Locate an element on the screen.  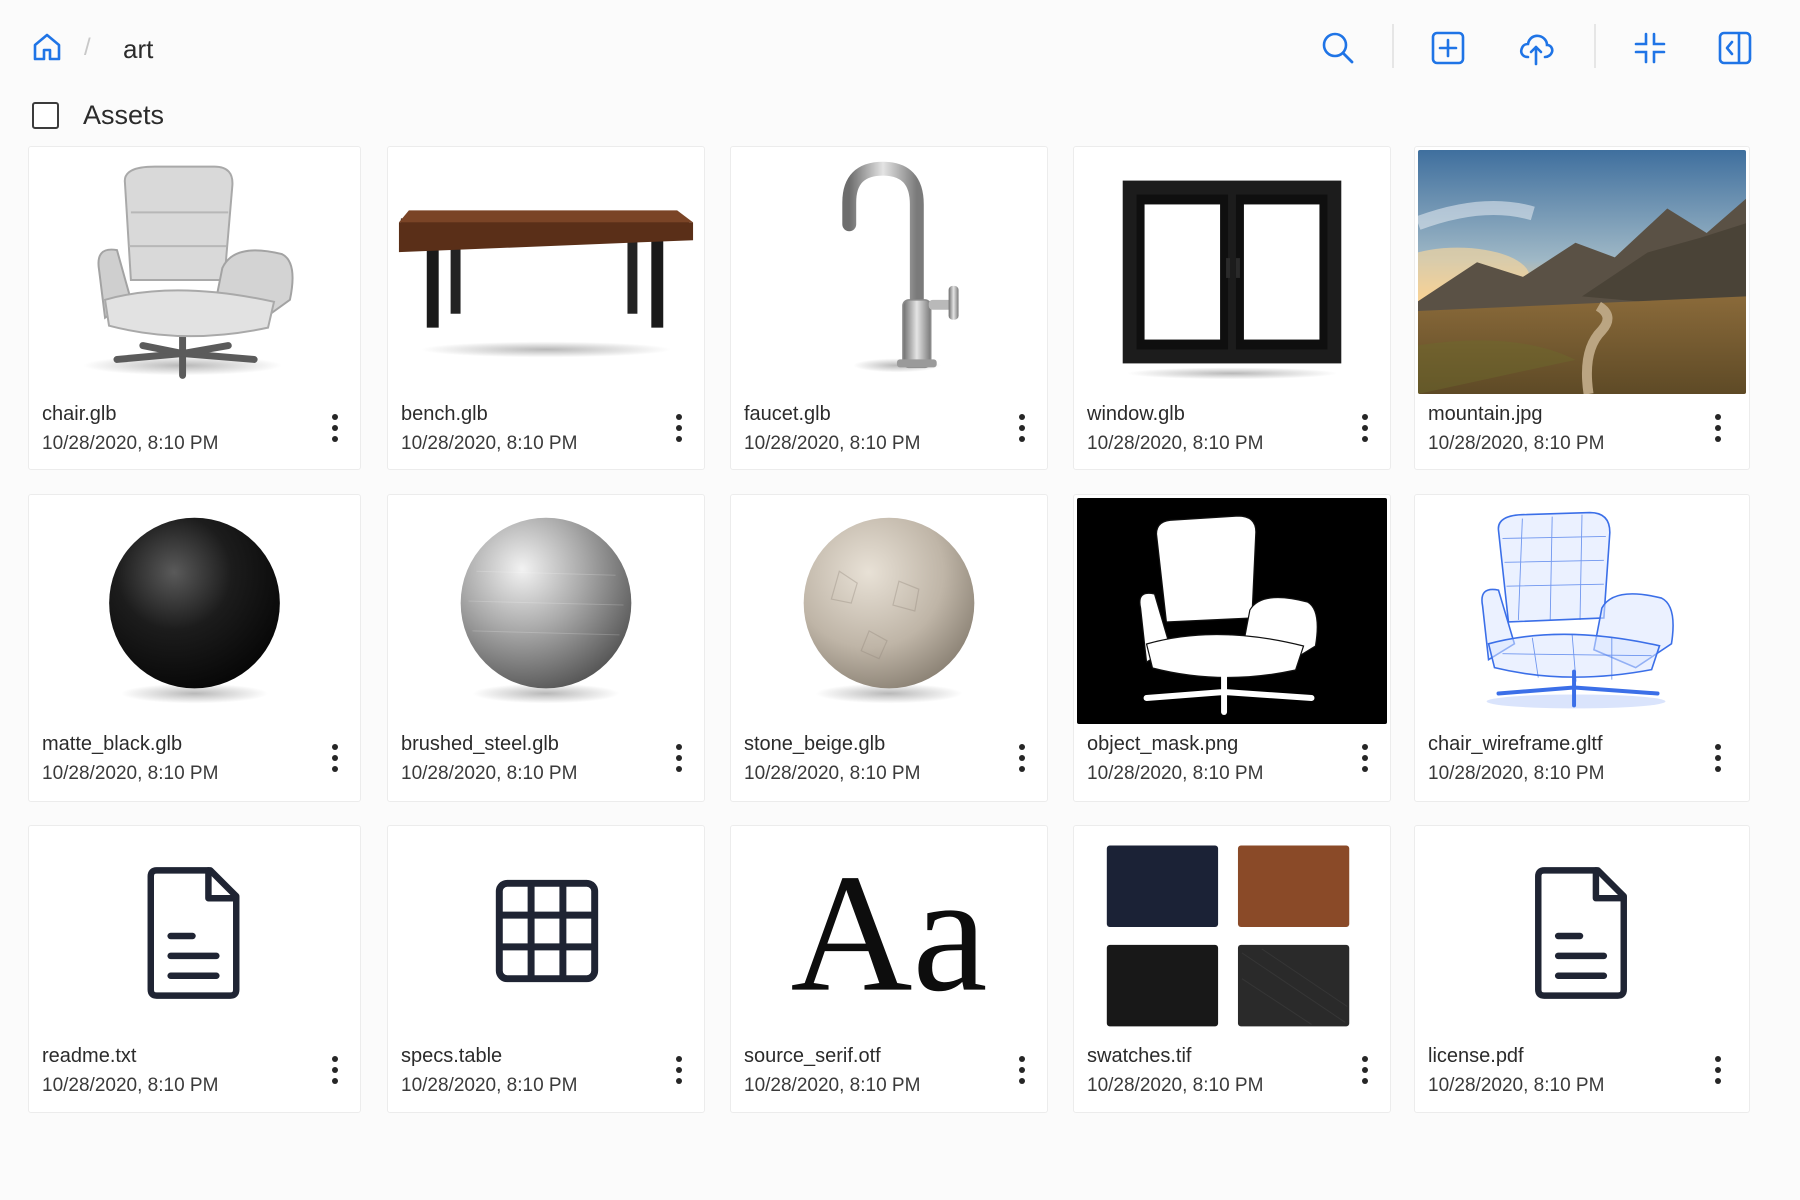
mask-preview is located at coordinates (1232, 611).